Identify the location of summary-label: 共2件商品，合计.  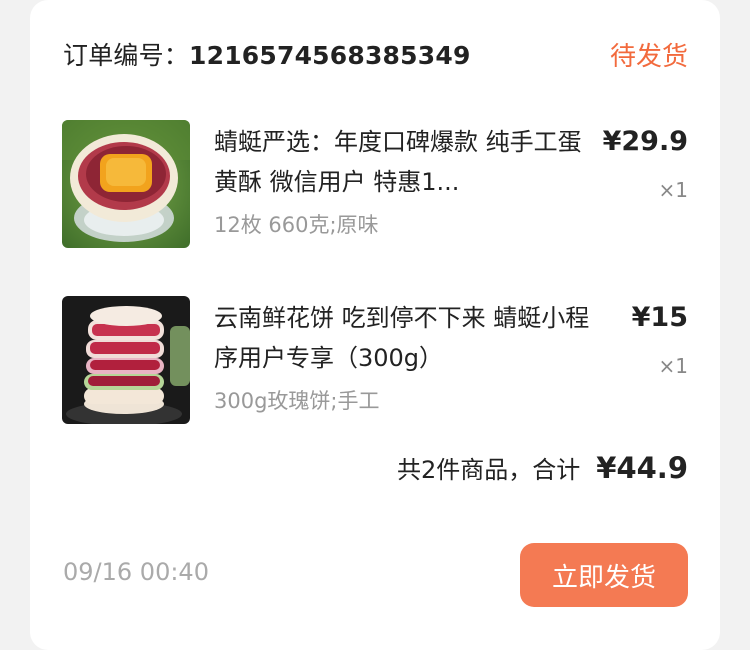
(488, 470).